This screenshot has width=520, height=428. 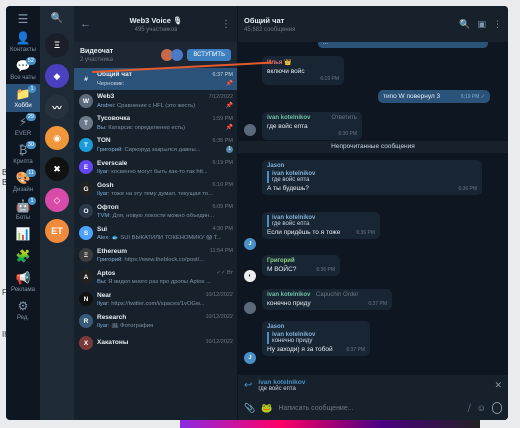 I want to click on microphone-icon, so click(x=497, y=408).